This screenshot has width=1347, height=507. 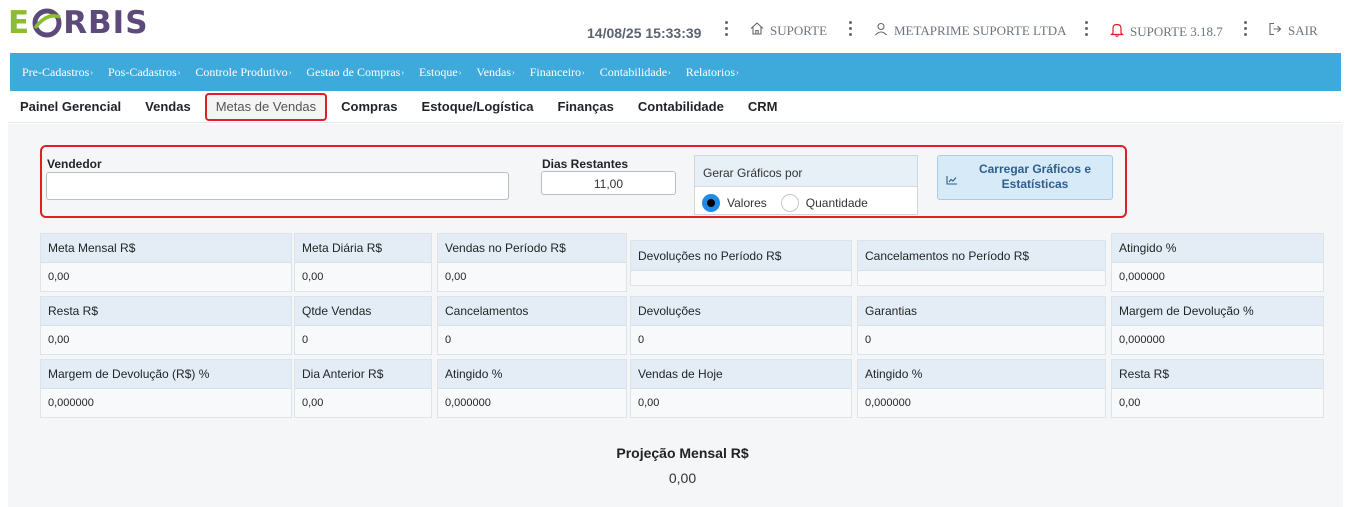 I want to click on chart-mode-options: Valores Quantidade, so click(x=806, y=199).